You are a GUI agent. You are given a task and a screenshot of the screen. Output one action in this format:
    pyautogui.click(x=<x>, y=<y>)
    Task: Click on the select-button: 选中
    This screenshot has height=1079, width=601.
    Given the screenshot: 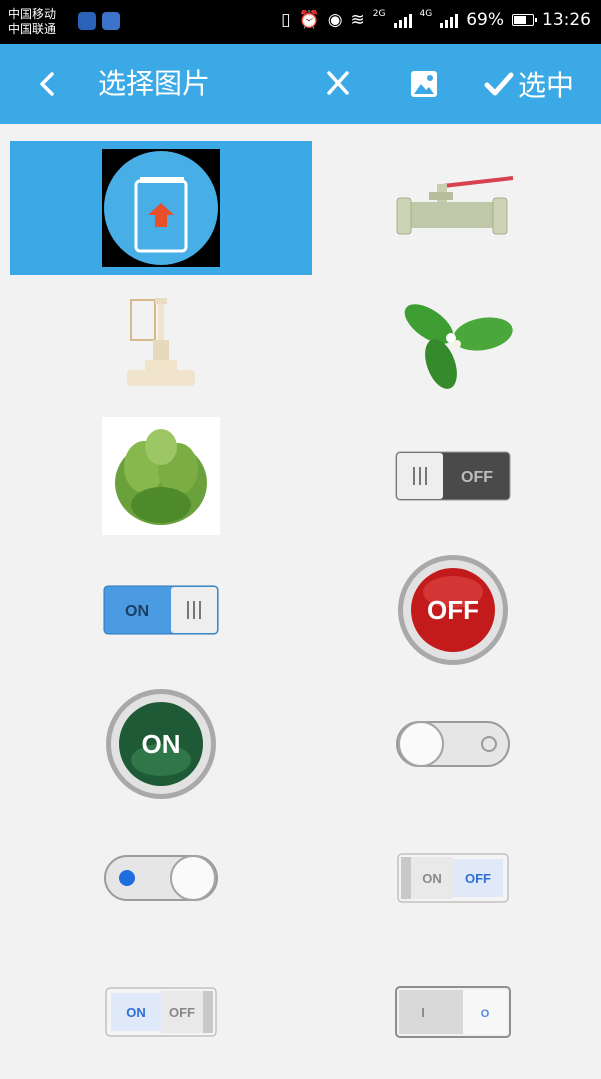 What is the action you would take?
    pyautogui.click(x=529, y=84)
    